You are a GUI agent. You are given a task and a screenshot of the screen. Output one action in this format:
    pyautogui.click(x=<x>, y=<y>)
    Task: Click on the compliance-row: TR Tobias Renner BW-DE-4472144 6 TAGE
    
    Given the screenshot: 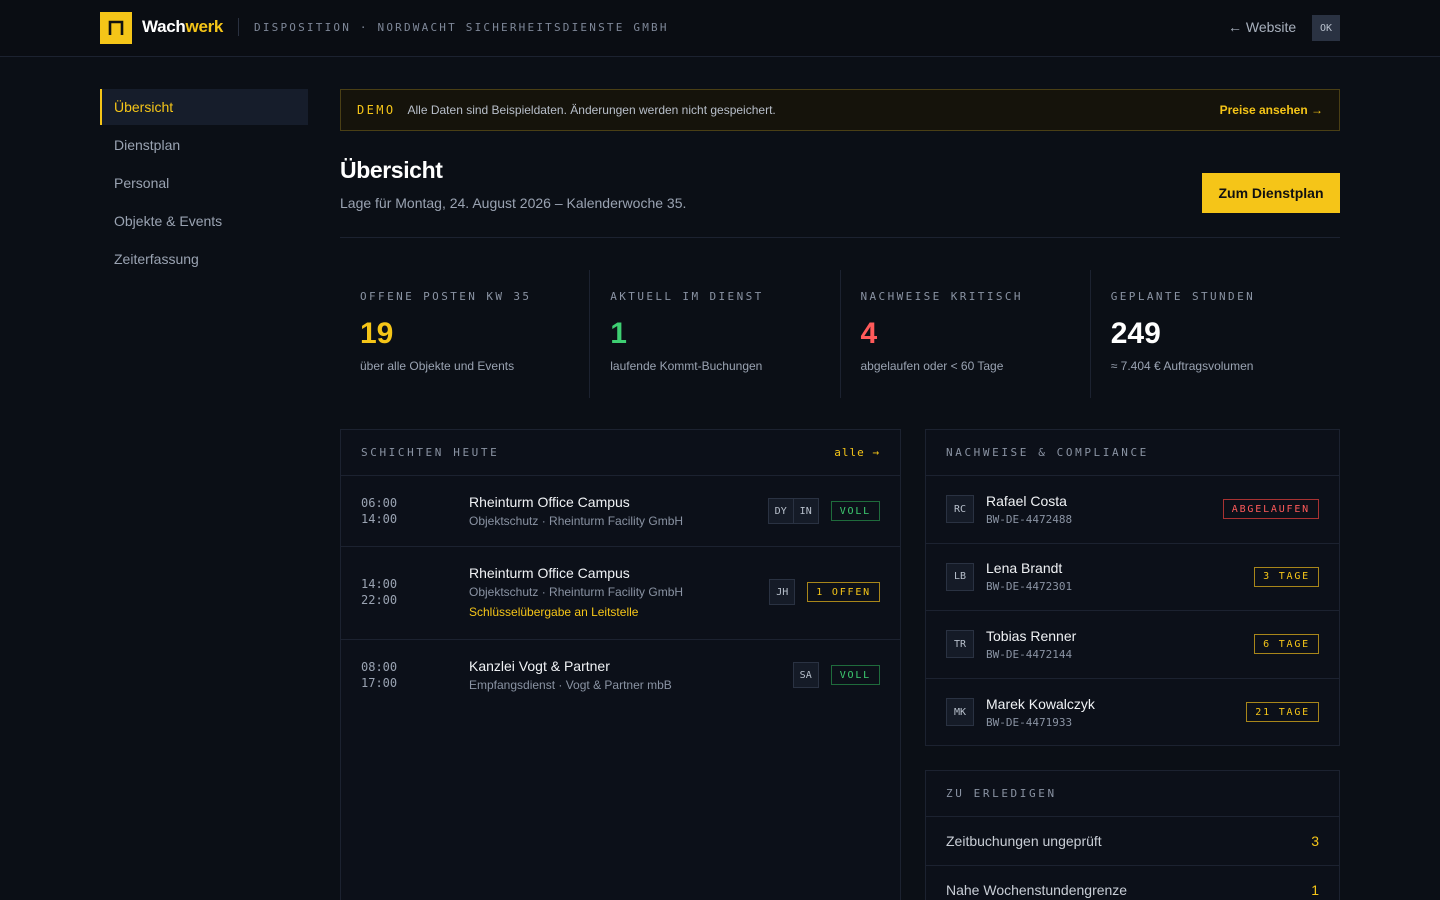 What is the action you would take?
    pyautogui.click(x=1132, y=645)
    